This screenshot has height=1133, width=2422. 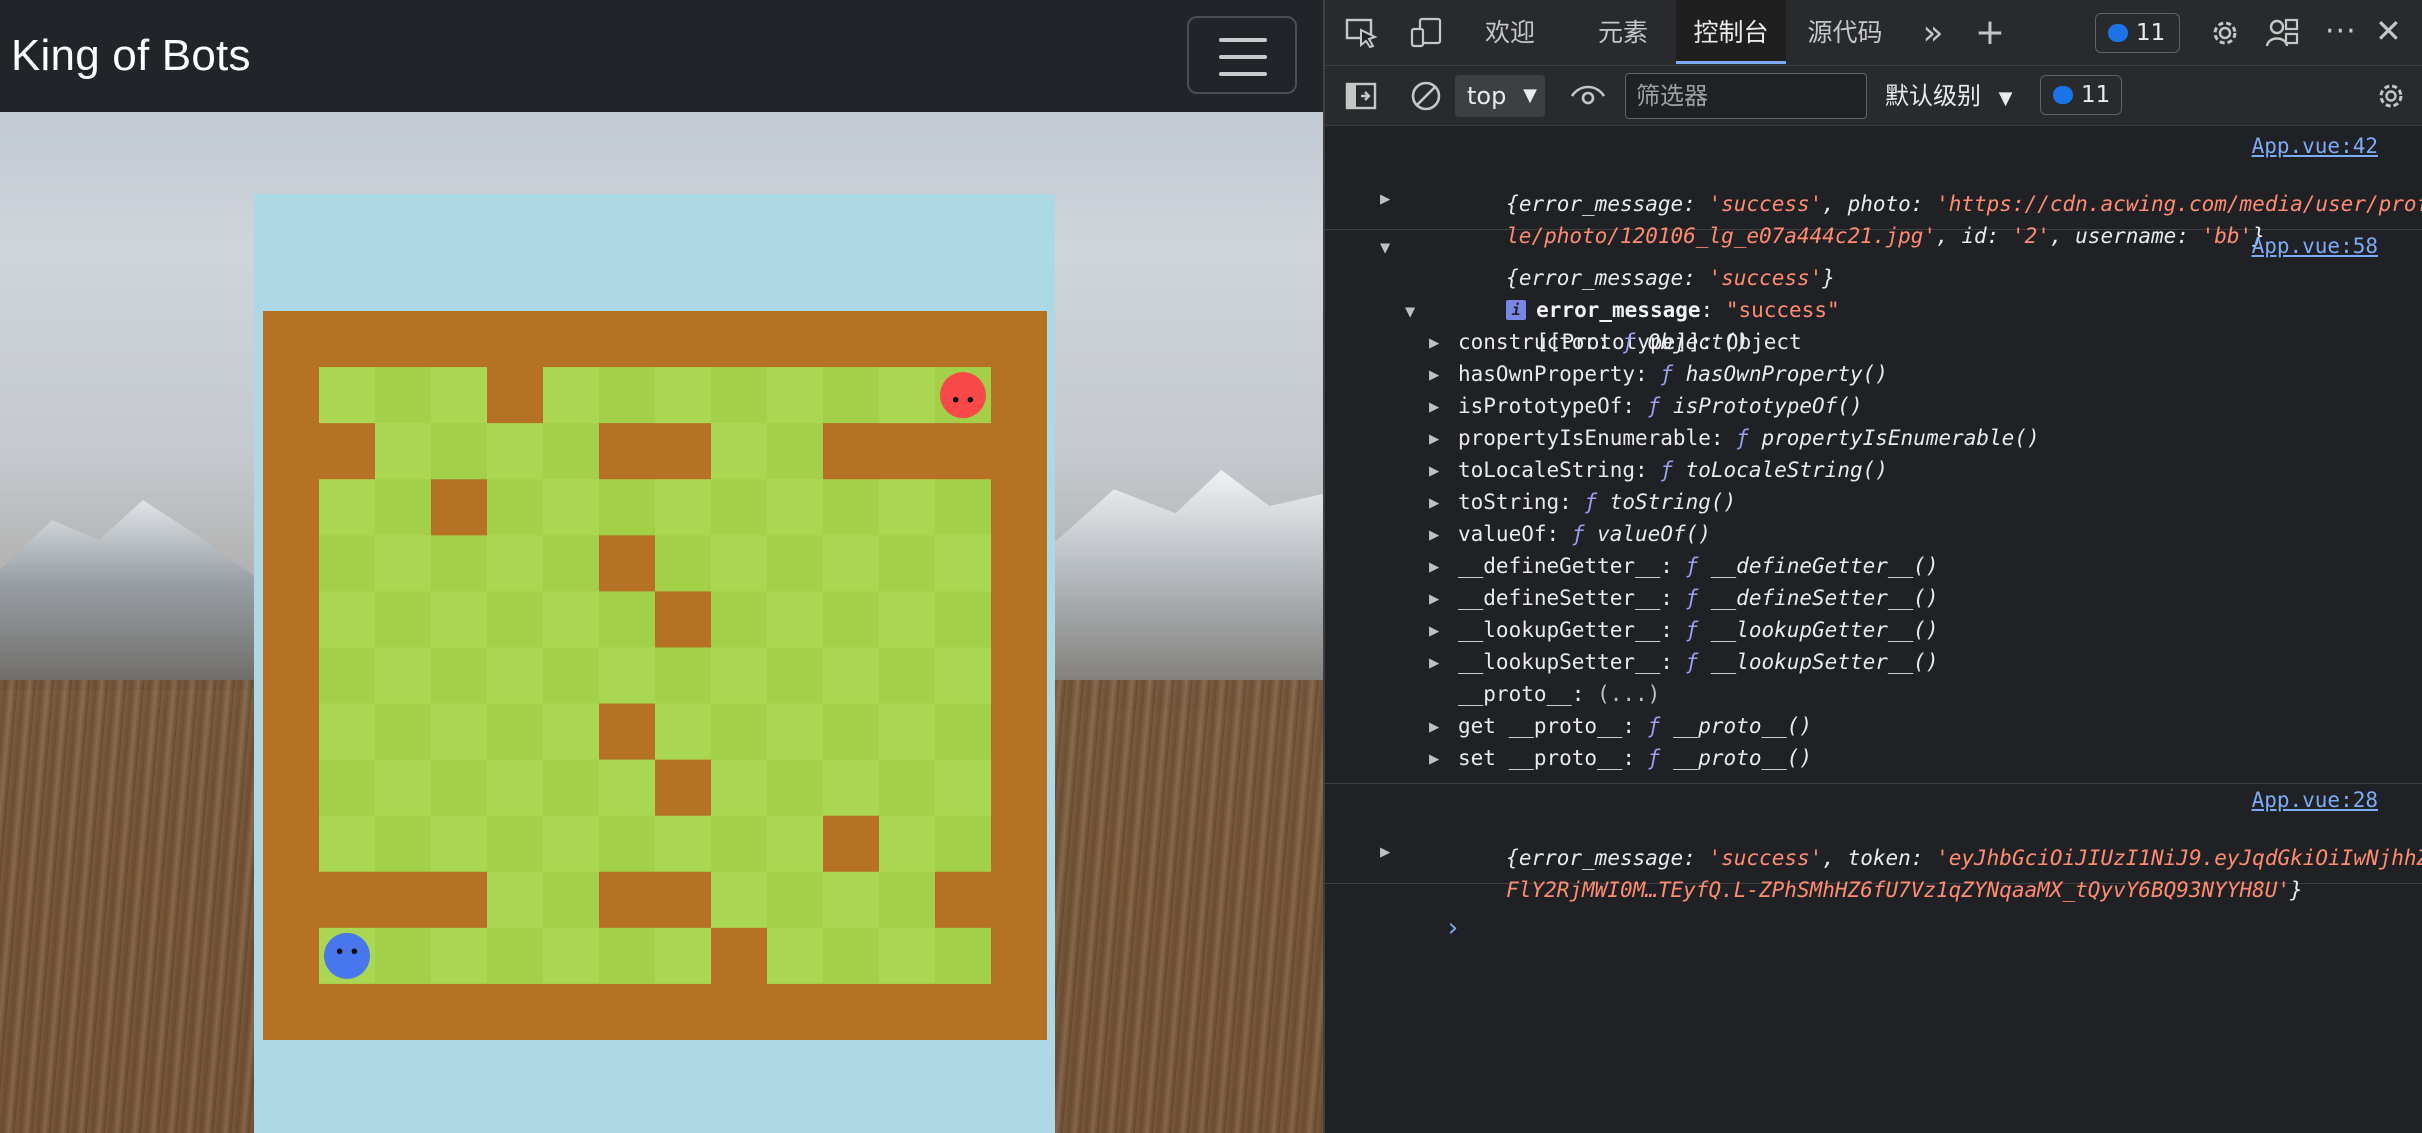 I want to click on live-expression-eye-icon, so click(x=1588, y=96).